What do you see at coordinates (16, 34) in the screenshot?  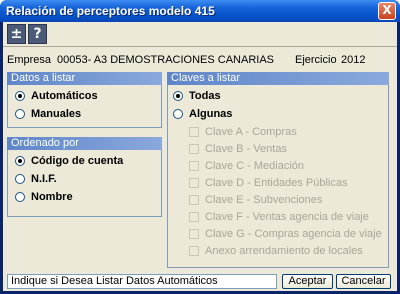 I see `plus-minus-icon: ±` at bounding box center [16, 34].